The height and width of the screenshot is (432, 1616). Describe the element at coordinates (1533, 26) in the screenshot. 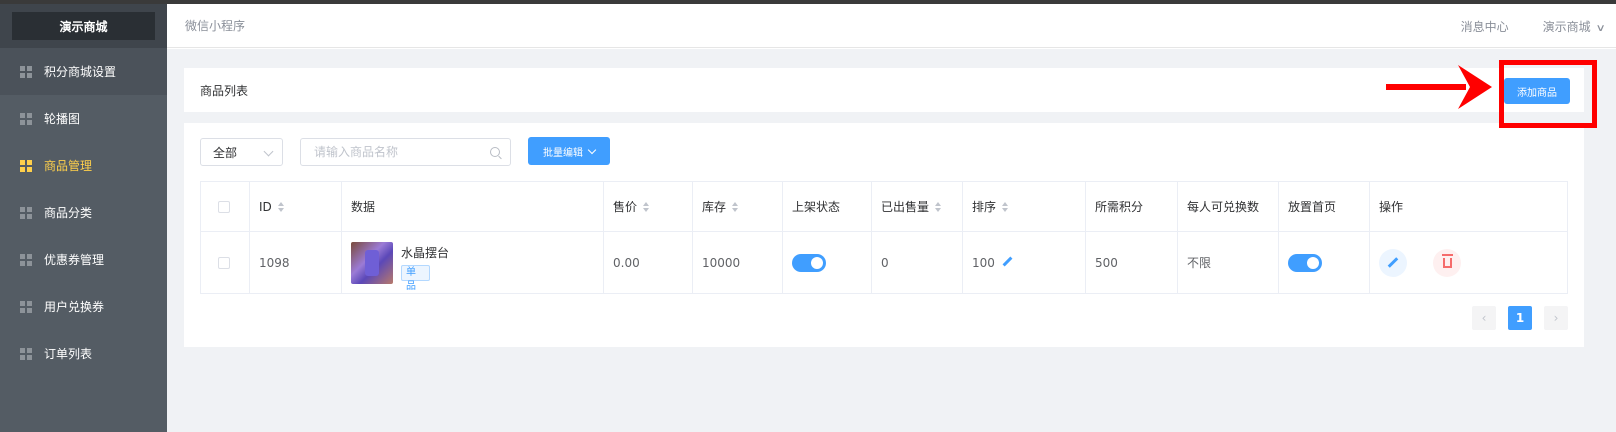

I see `header-actions: 消息中心 演示商城 ∨` at that location.